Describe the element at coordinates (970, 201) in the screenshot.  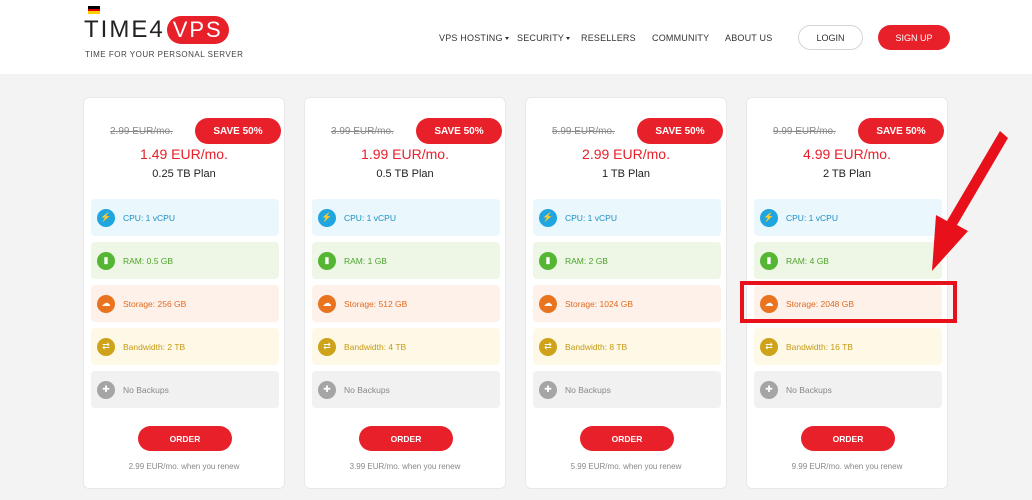
I see `annotation-arrow-icon` at that location.